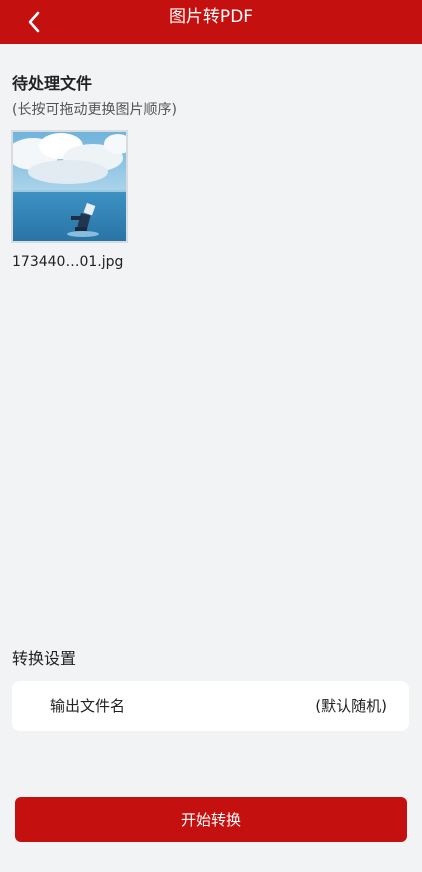 The image size is (422, 872). What do you see at coordinates (94, 110) in the screenshot?
I see `reorder-hint: (长按可拖动更换图片顺序)` at bounding box center [94, 110].